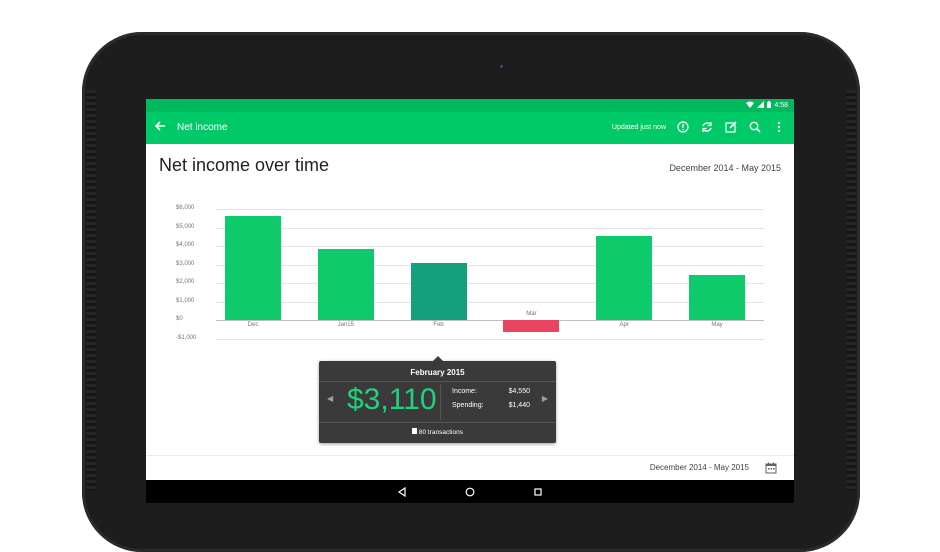  Describe the element at coordinates (531, 326) in the screenshot. I see `chart-bar-mar` at that location.